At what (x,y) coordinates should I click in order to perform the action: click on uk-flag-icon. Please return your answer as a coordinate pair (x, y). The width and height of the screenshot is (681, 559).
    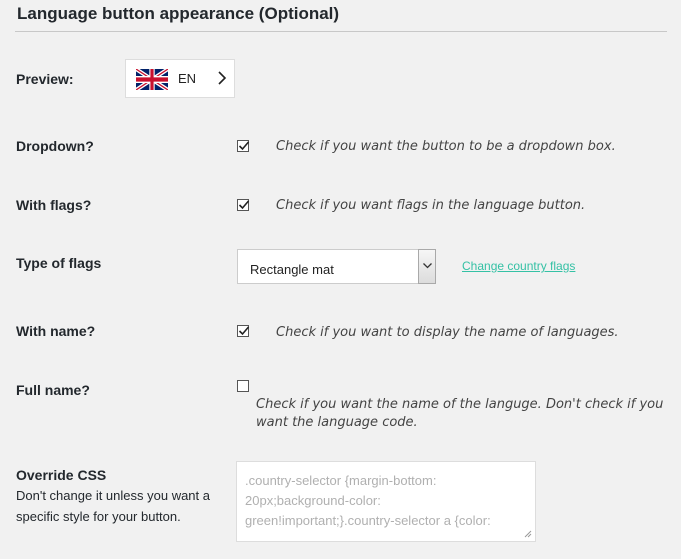
    Looking at the image, I should click on (152, 79).